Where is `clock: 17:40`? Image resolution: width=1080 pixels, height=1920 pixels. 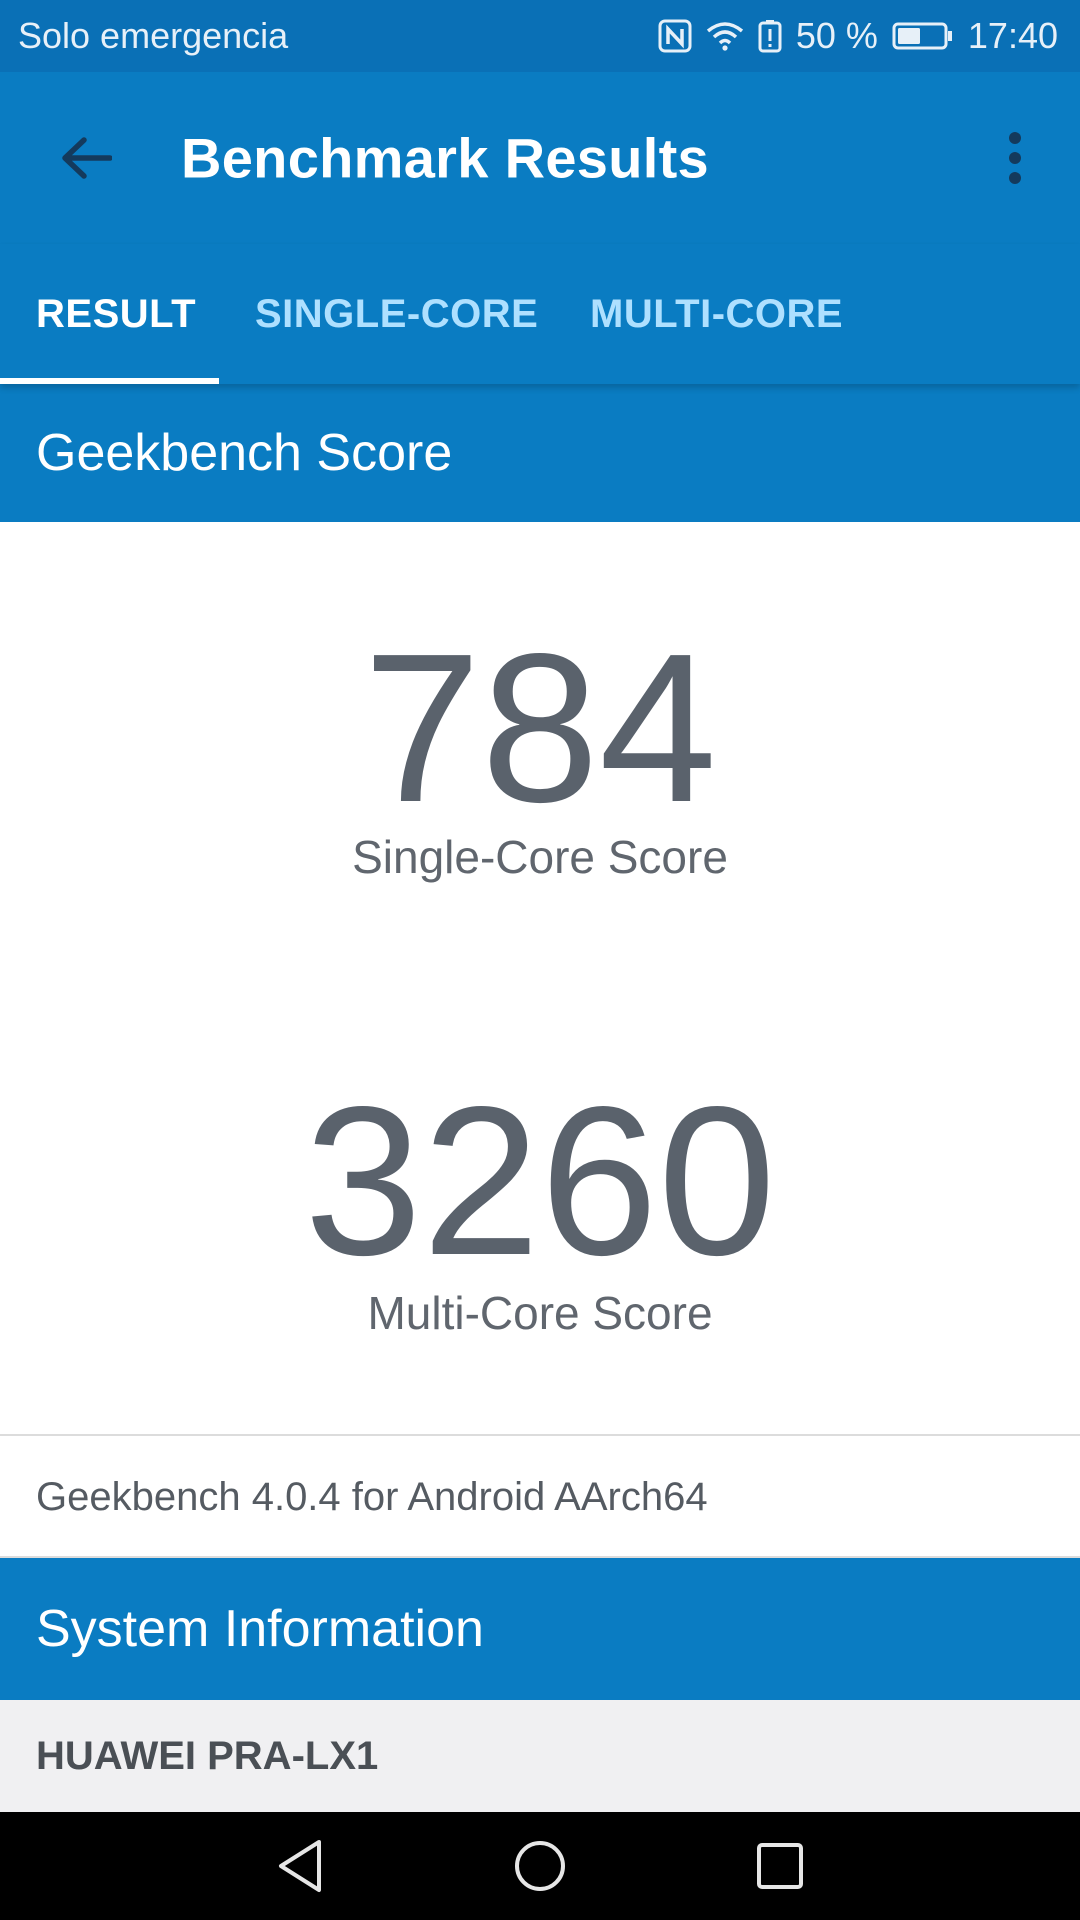 clock: 17:40 is located at coordinates (1012, 35).